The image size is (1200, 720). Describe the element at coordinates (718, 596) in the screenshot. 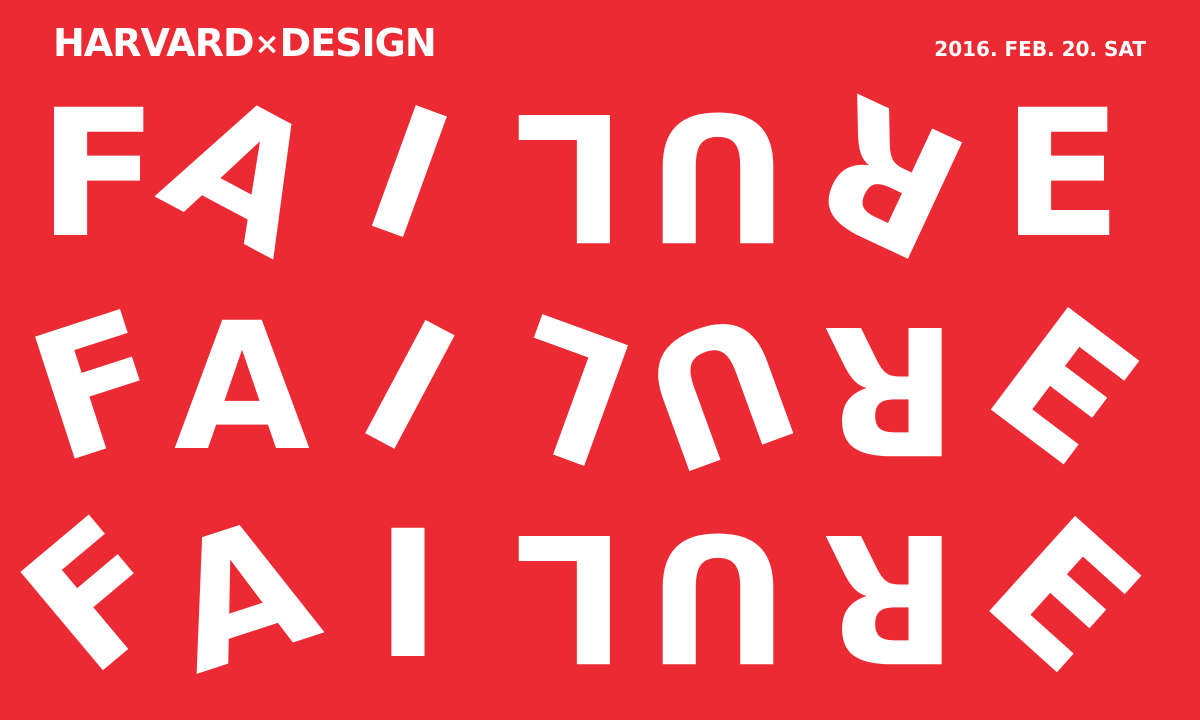

I see `letter-u-row3: U` at that location.